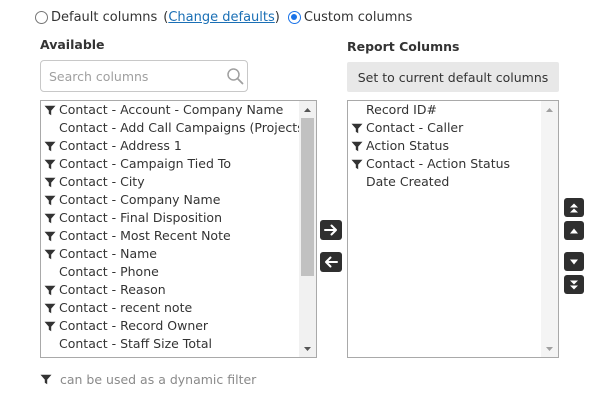 The image size is (596, 401). I want to click on search-icon, so click(235, 76).